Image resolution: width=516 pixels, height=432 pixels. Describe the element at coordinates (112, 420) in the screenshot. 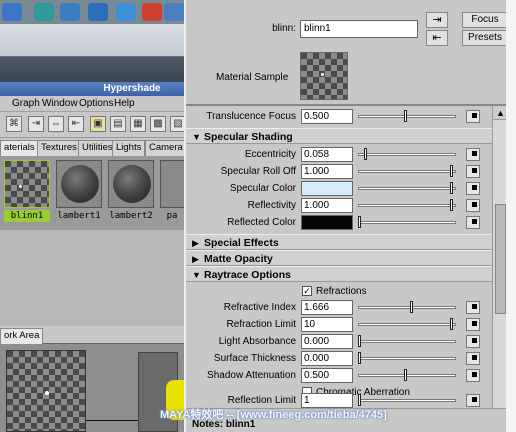

I see `connection-line` at that location.